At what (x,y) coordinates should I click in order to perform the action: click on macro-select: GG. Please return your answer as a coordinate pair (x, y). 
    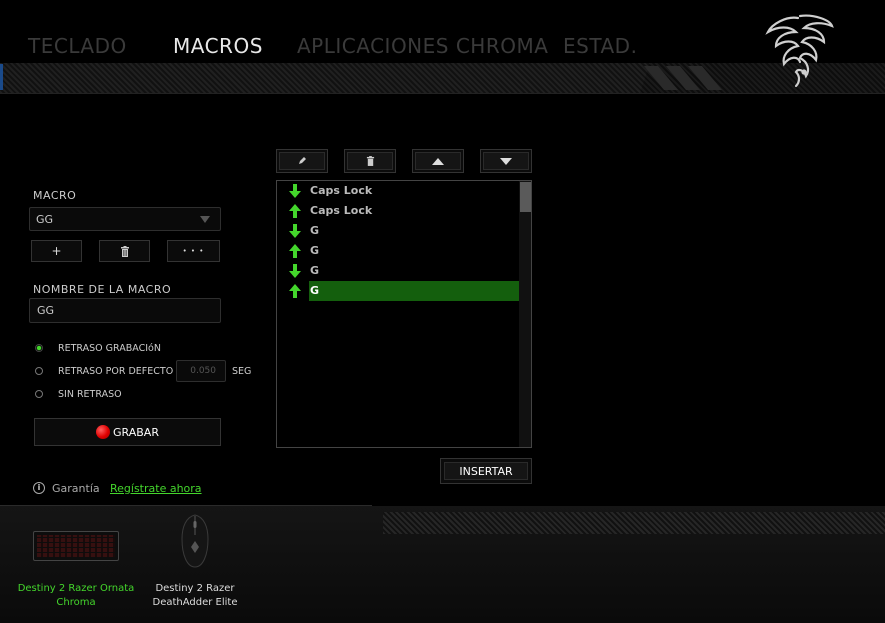
    Looking at the image, I should click on (125, 219).